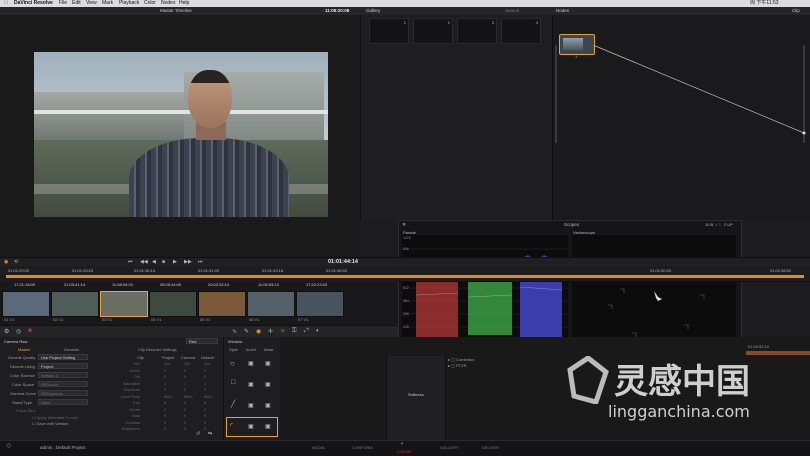 Image resolution: width=810 pixels, height=456 pixels. Describe the element at coordinates (404, 225) in the screenshot. I see `scopes-close-icon: ✕` at that location.